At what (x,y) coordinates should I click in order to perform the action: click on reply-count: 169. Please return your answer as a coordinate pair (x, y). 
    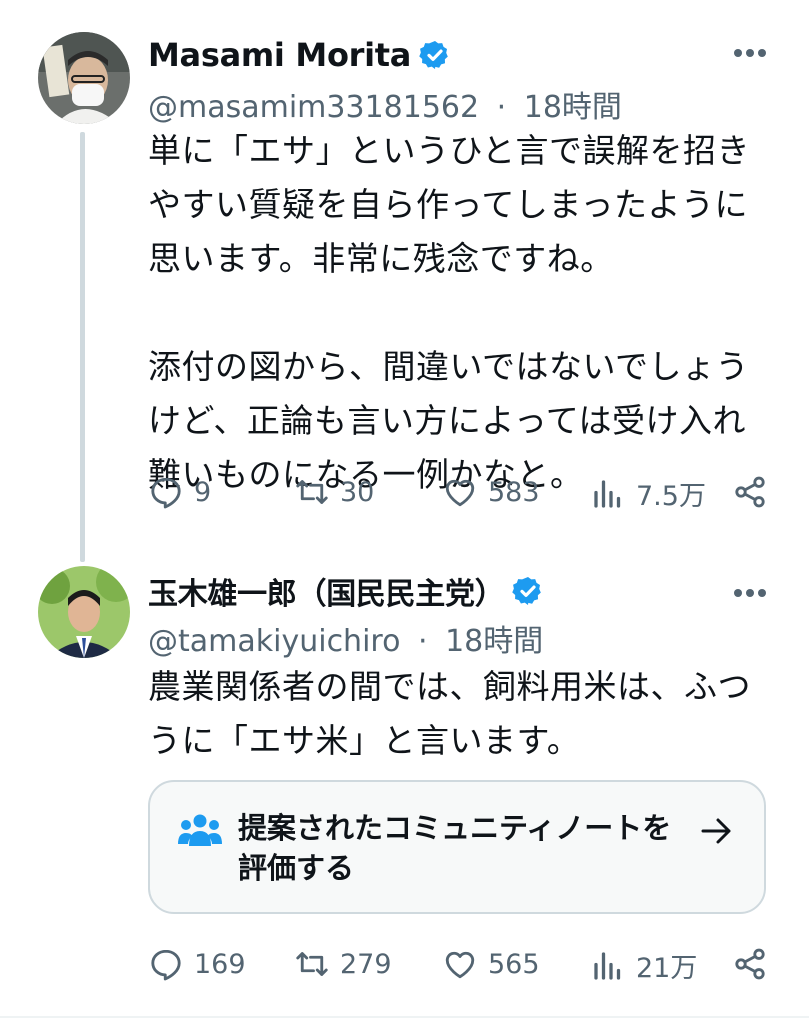
    Looking at the image, I should click on (220, 964).